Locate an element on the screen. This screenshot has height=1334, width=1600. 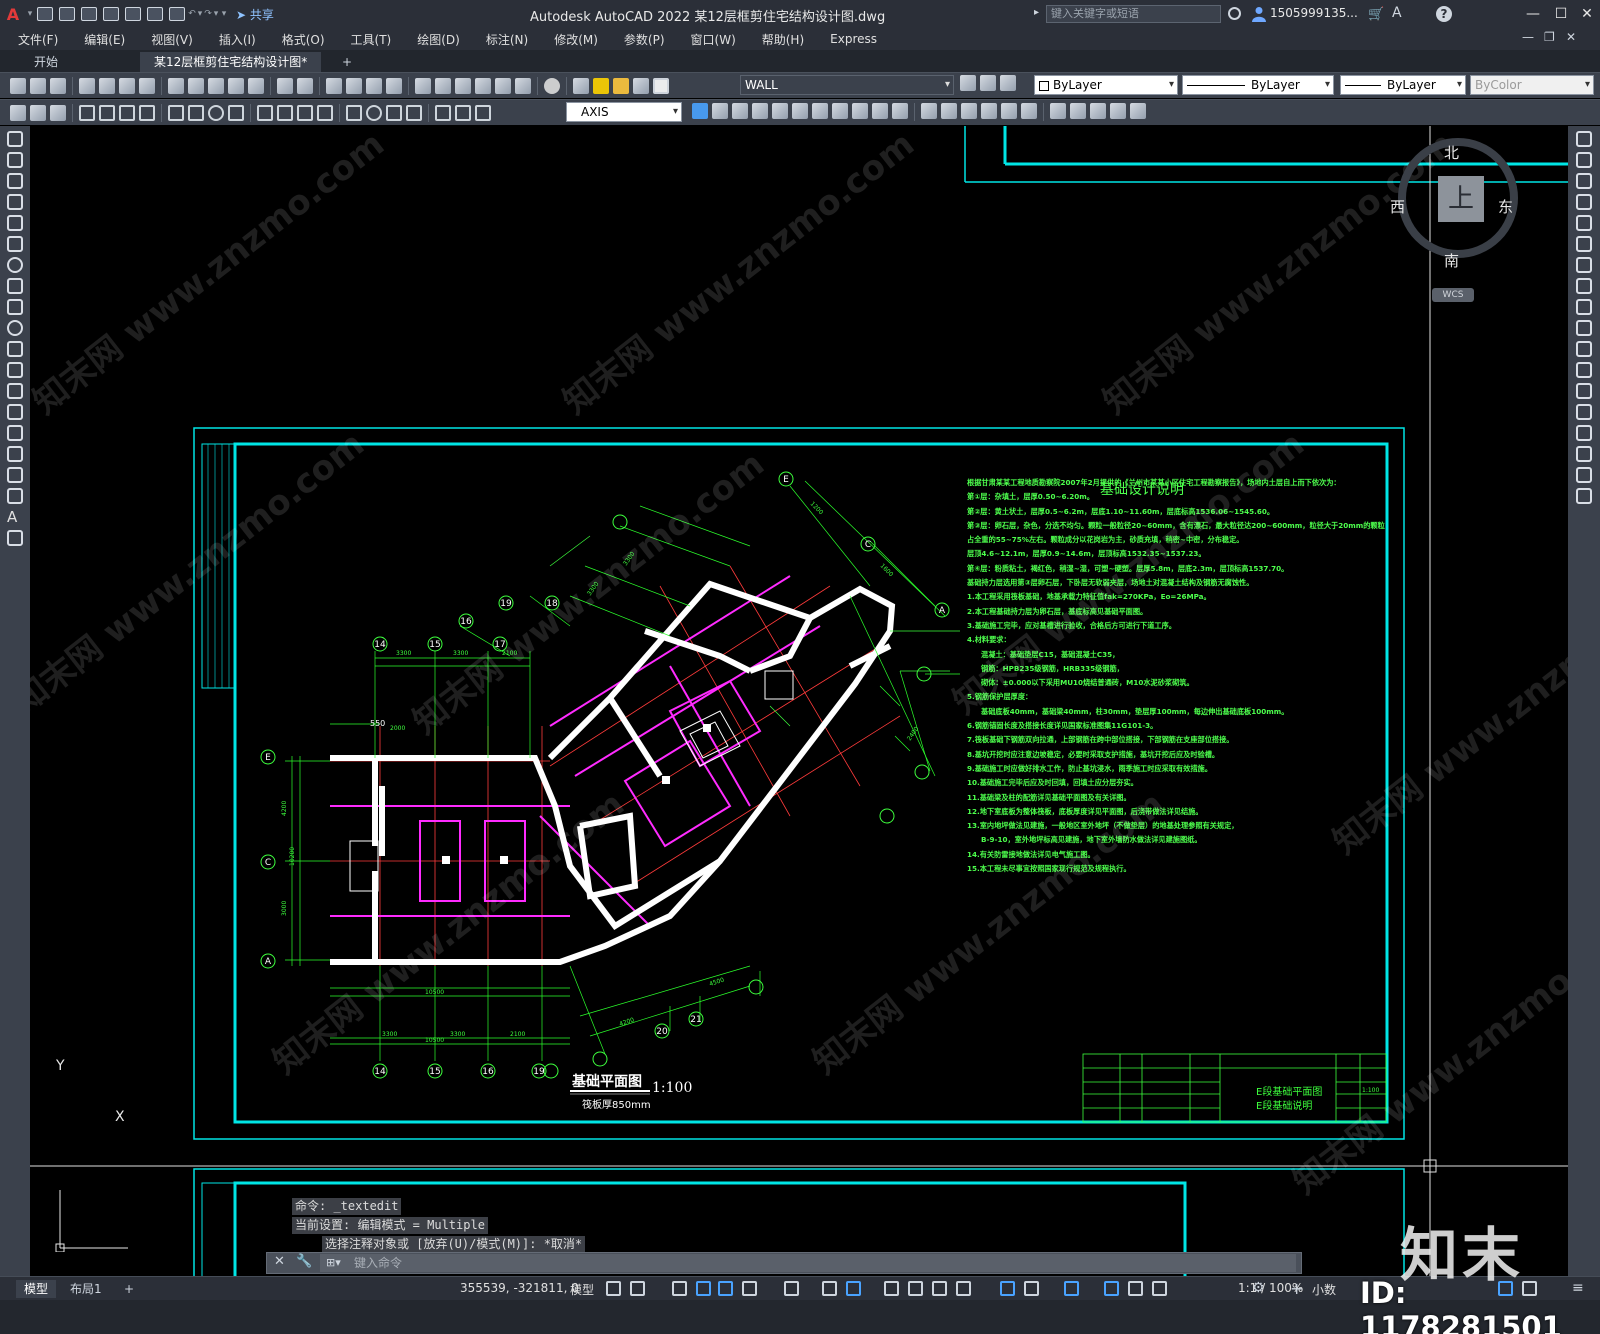
insert-block-icon is located at coordinates (15, 370).